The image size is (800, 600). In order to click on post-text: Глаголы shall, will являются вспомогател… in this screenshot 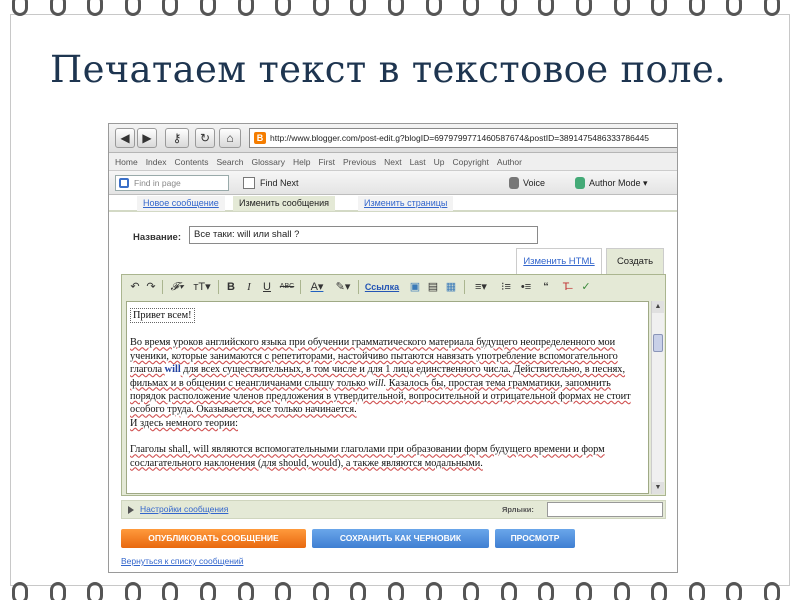, I will do `click(367, 456)`.